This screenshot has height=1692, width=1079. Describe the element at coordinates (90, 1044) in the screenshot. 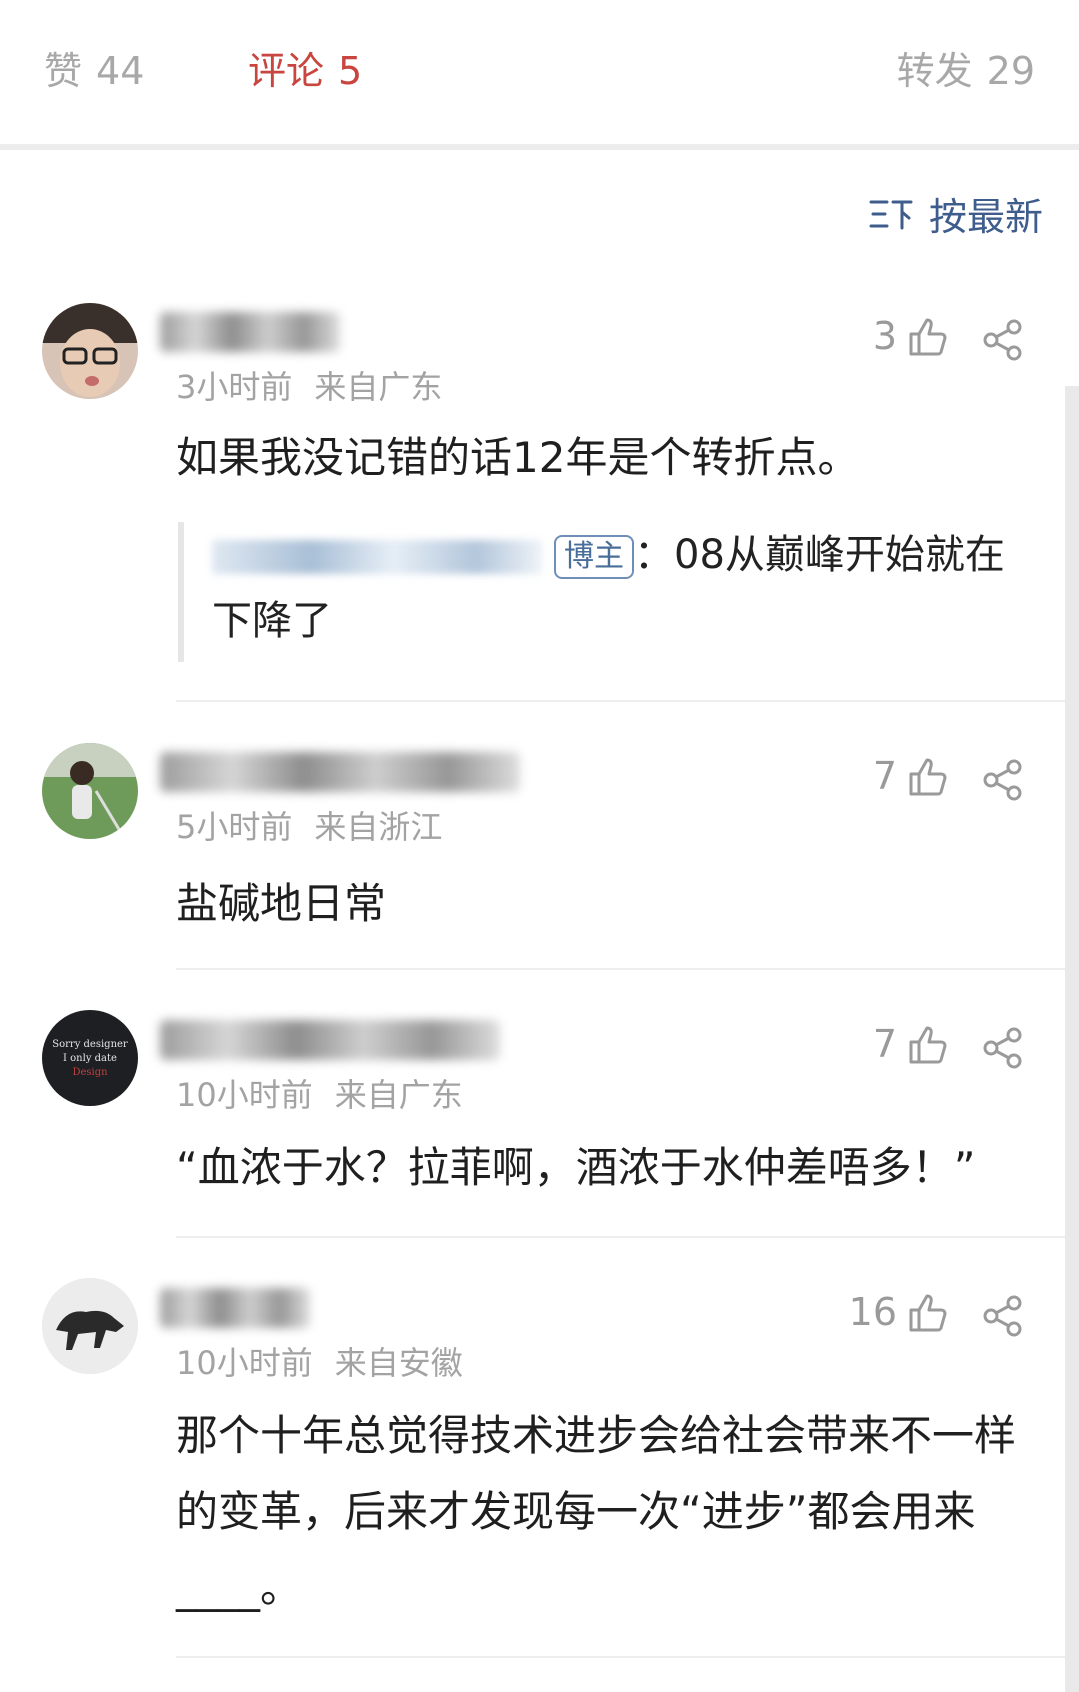

I see `avatar-text-line-1: Sorry designer` at that location.